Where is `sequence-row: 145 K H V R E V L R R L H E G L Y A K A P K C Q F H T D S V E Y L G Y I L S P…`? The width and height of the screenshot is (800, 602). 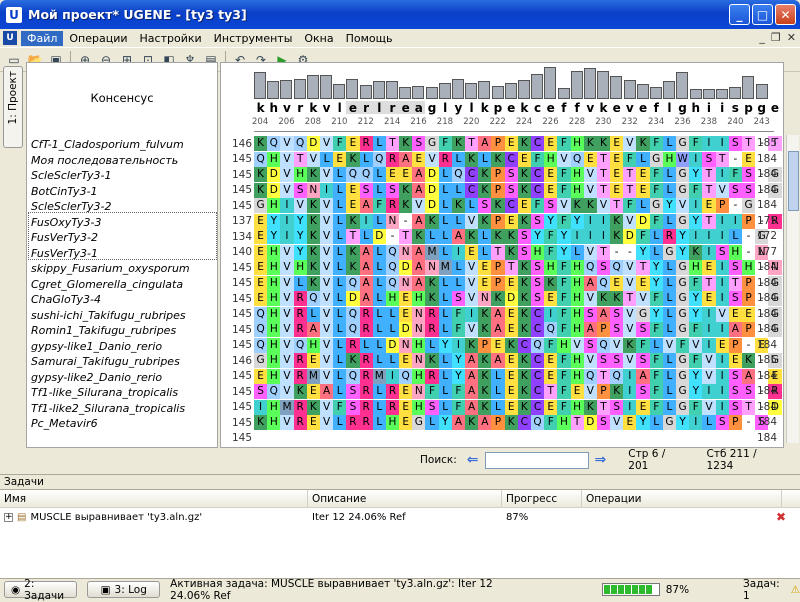
sequence-row: 145 K H V R E V L R R L H E G L Y A K A P K C Q F H T D S V E Y L G Y I L S P… is located at coordinates (495, 423).